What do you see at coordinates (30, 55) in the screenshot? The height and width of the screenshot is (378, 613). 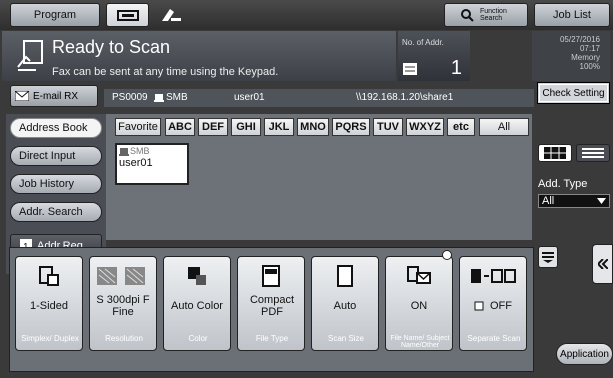 I see `scan-status-icon` at bounding box center [30, 55].